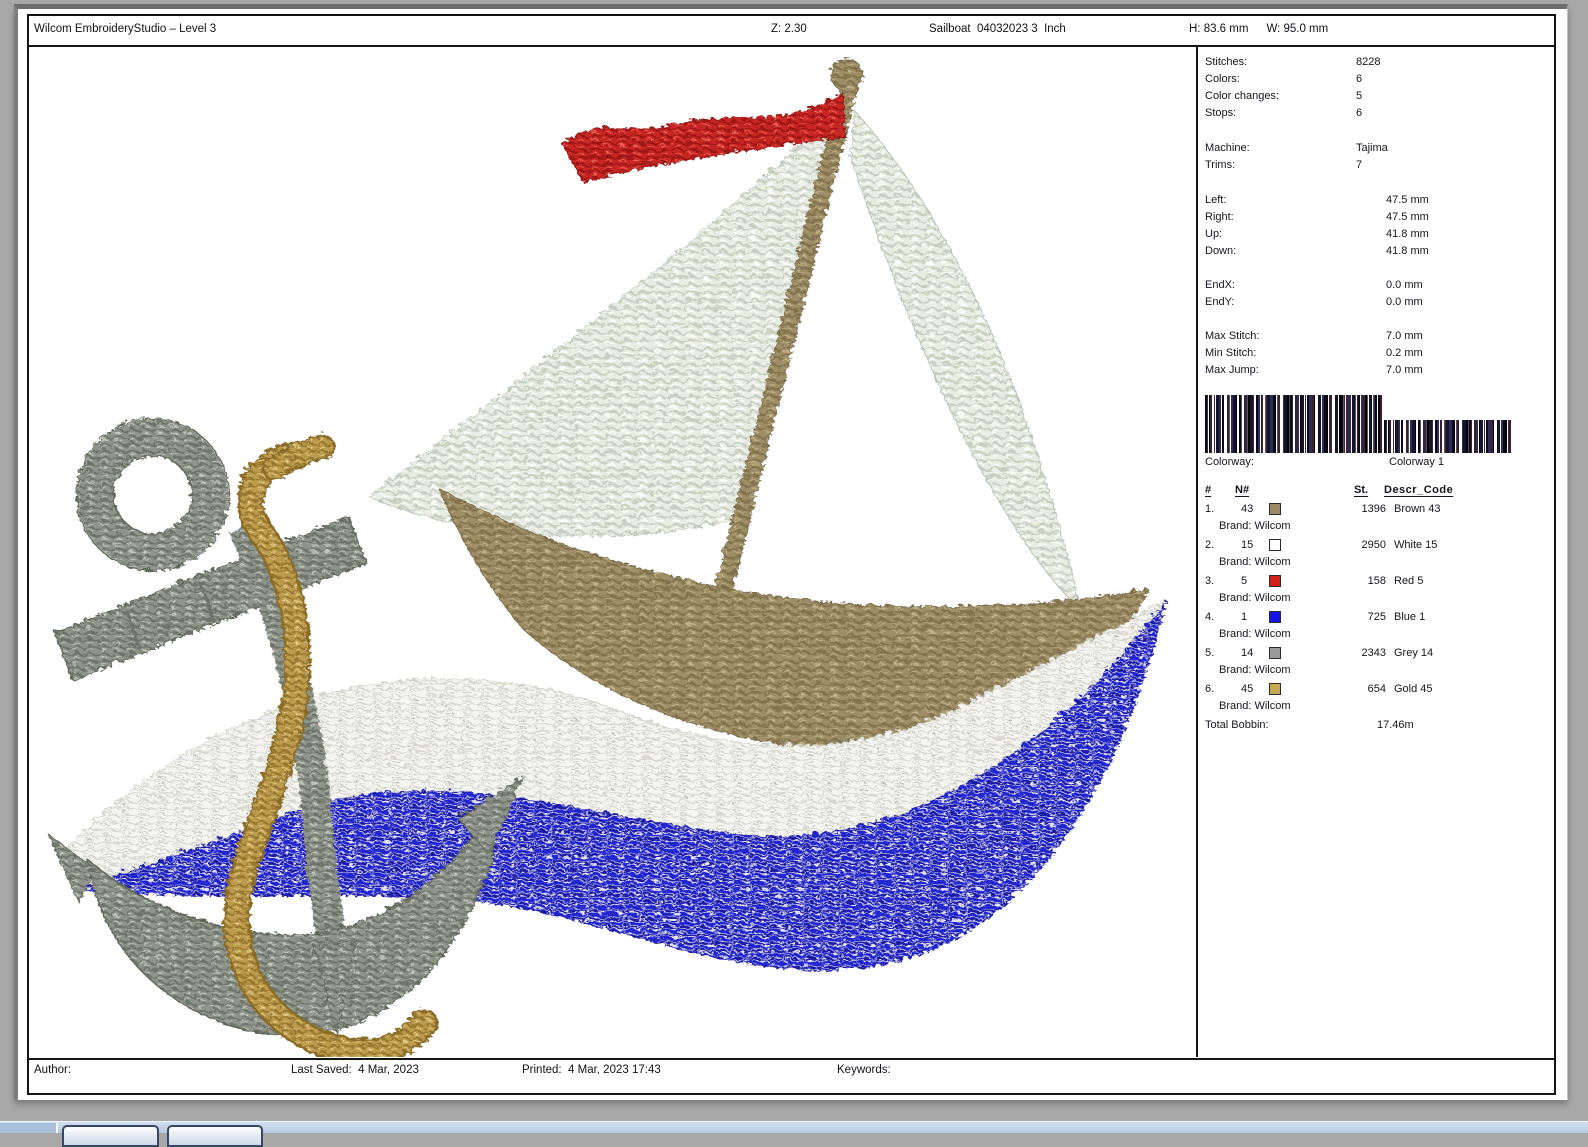 Image resolution: width=1588 pixels, height=1147 pixels. I want to click on thread-stitches: 158, so click(1376, 581).